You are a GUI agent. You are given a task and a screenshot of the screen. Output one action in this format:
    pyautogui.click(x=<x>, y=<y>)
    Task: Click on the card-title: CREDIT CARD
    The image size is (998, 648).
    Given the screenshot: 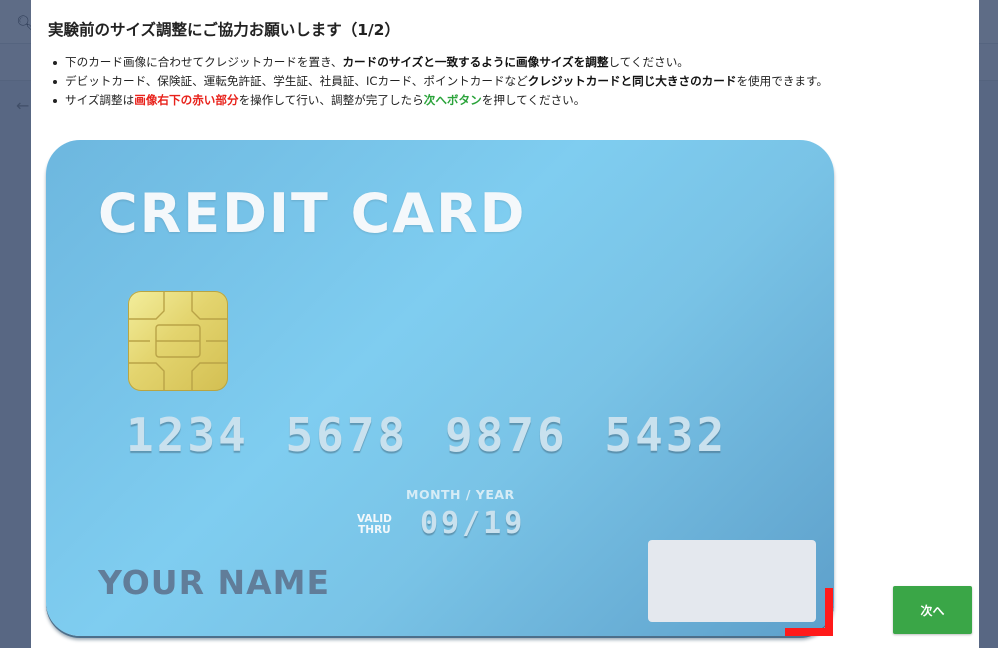 What is the action you would take?
    pyautogui.click(x=312, y=213)
    